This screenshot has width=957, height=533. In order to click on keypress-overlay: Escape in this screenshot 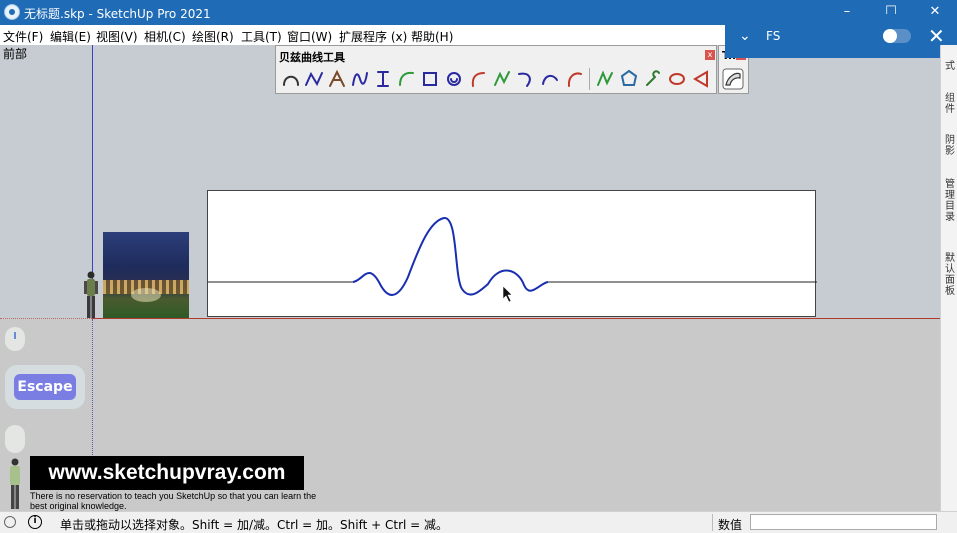, I will do `click(45, 387)`.